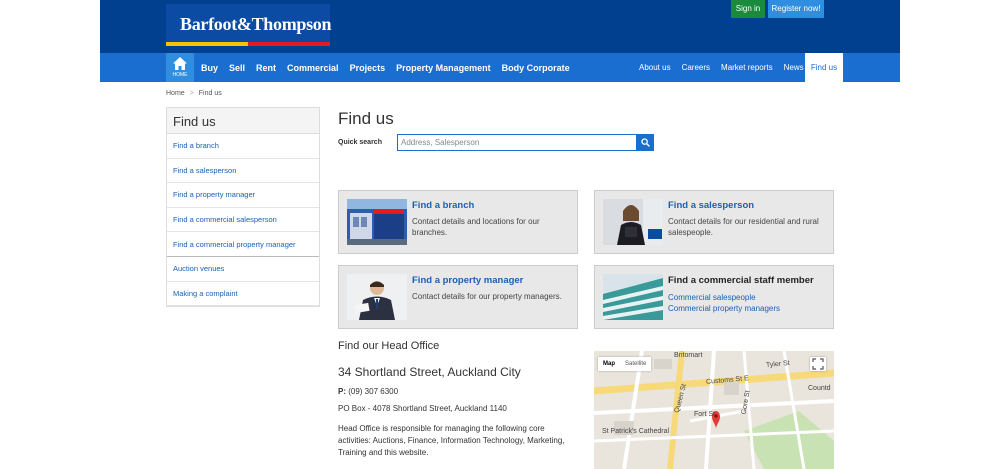 This screenshot has height=469, width=1000. I want to click on site-logo: Barfoot&Thompson, so click(249, 25).